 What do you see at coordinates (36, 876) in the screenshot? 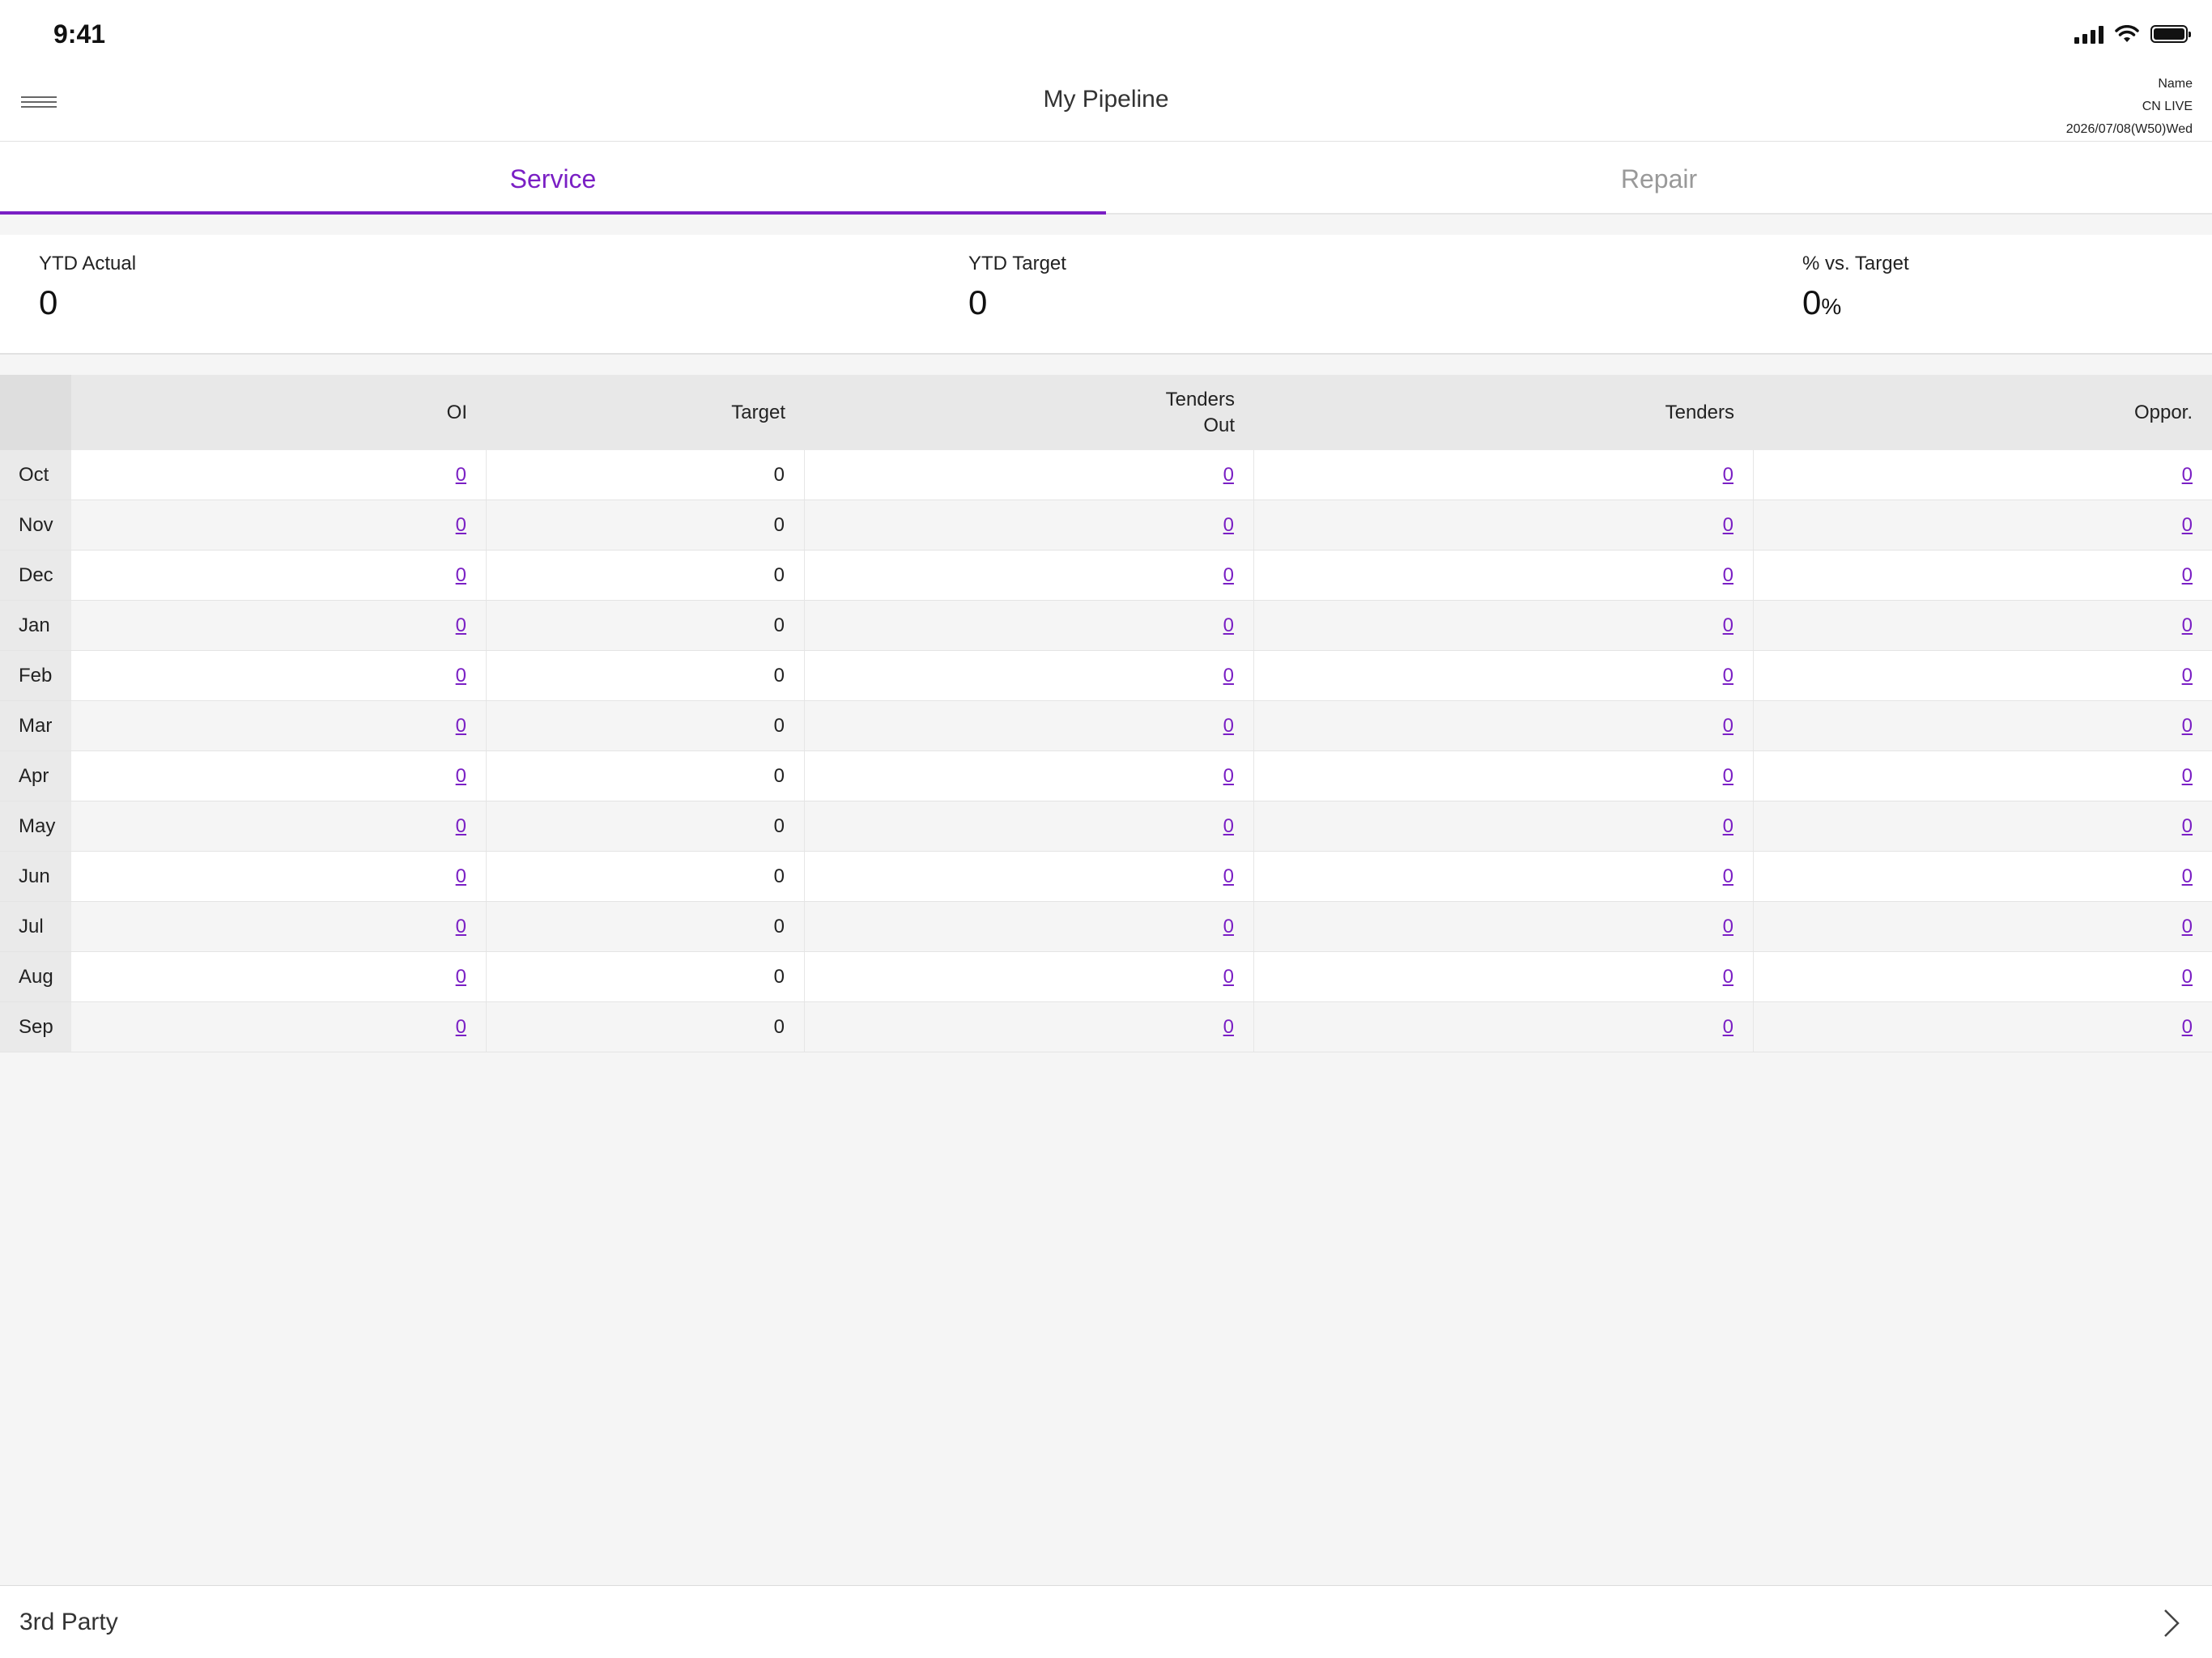
I see `row-month-label: Jun` at bounding box center [36, 876].